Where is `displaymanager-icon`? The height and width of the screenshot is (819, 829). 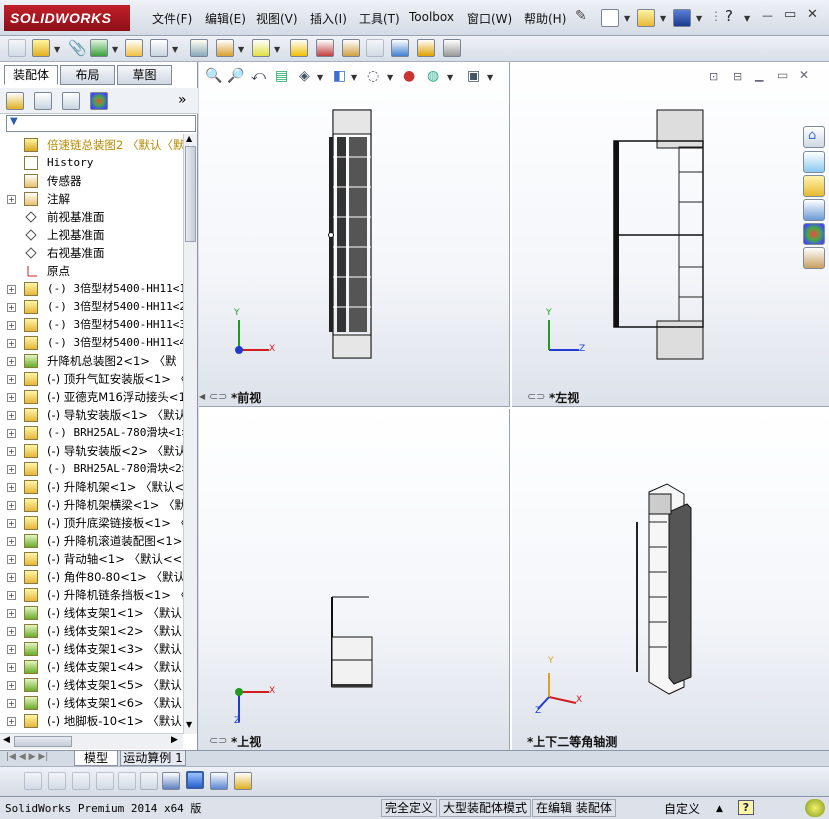
displaymanager-icon is located at coordinates (99, 101).